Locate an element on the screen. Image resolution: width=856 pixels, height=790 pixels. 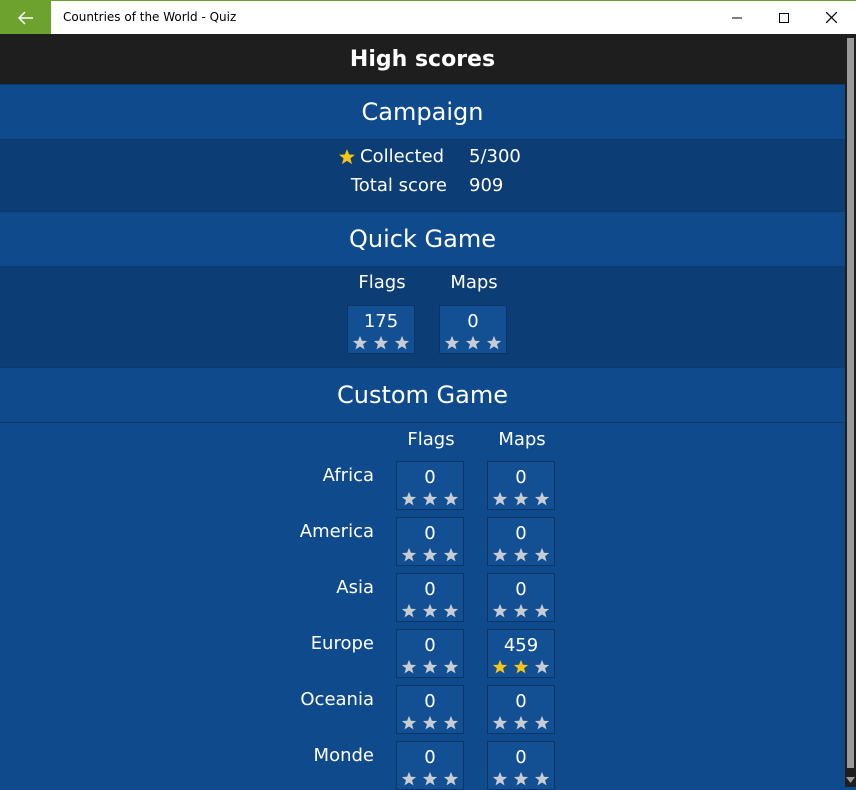
quick-game-section-header: Quick Game is located at coordinates (422, 239).